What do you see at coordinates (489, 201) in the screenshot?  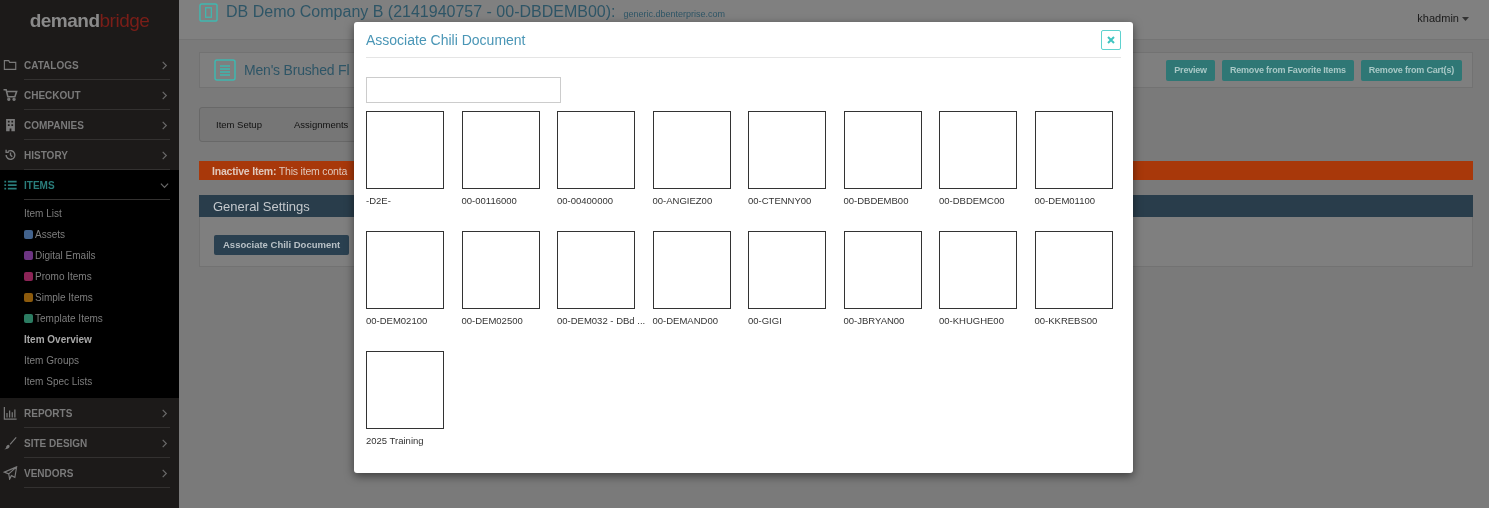 I see `document-name: 00-00116000` at bounding box center [489, 201].